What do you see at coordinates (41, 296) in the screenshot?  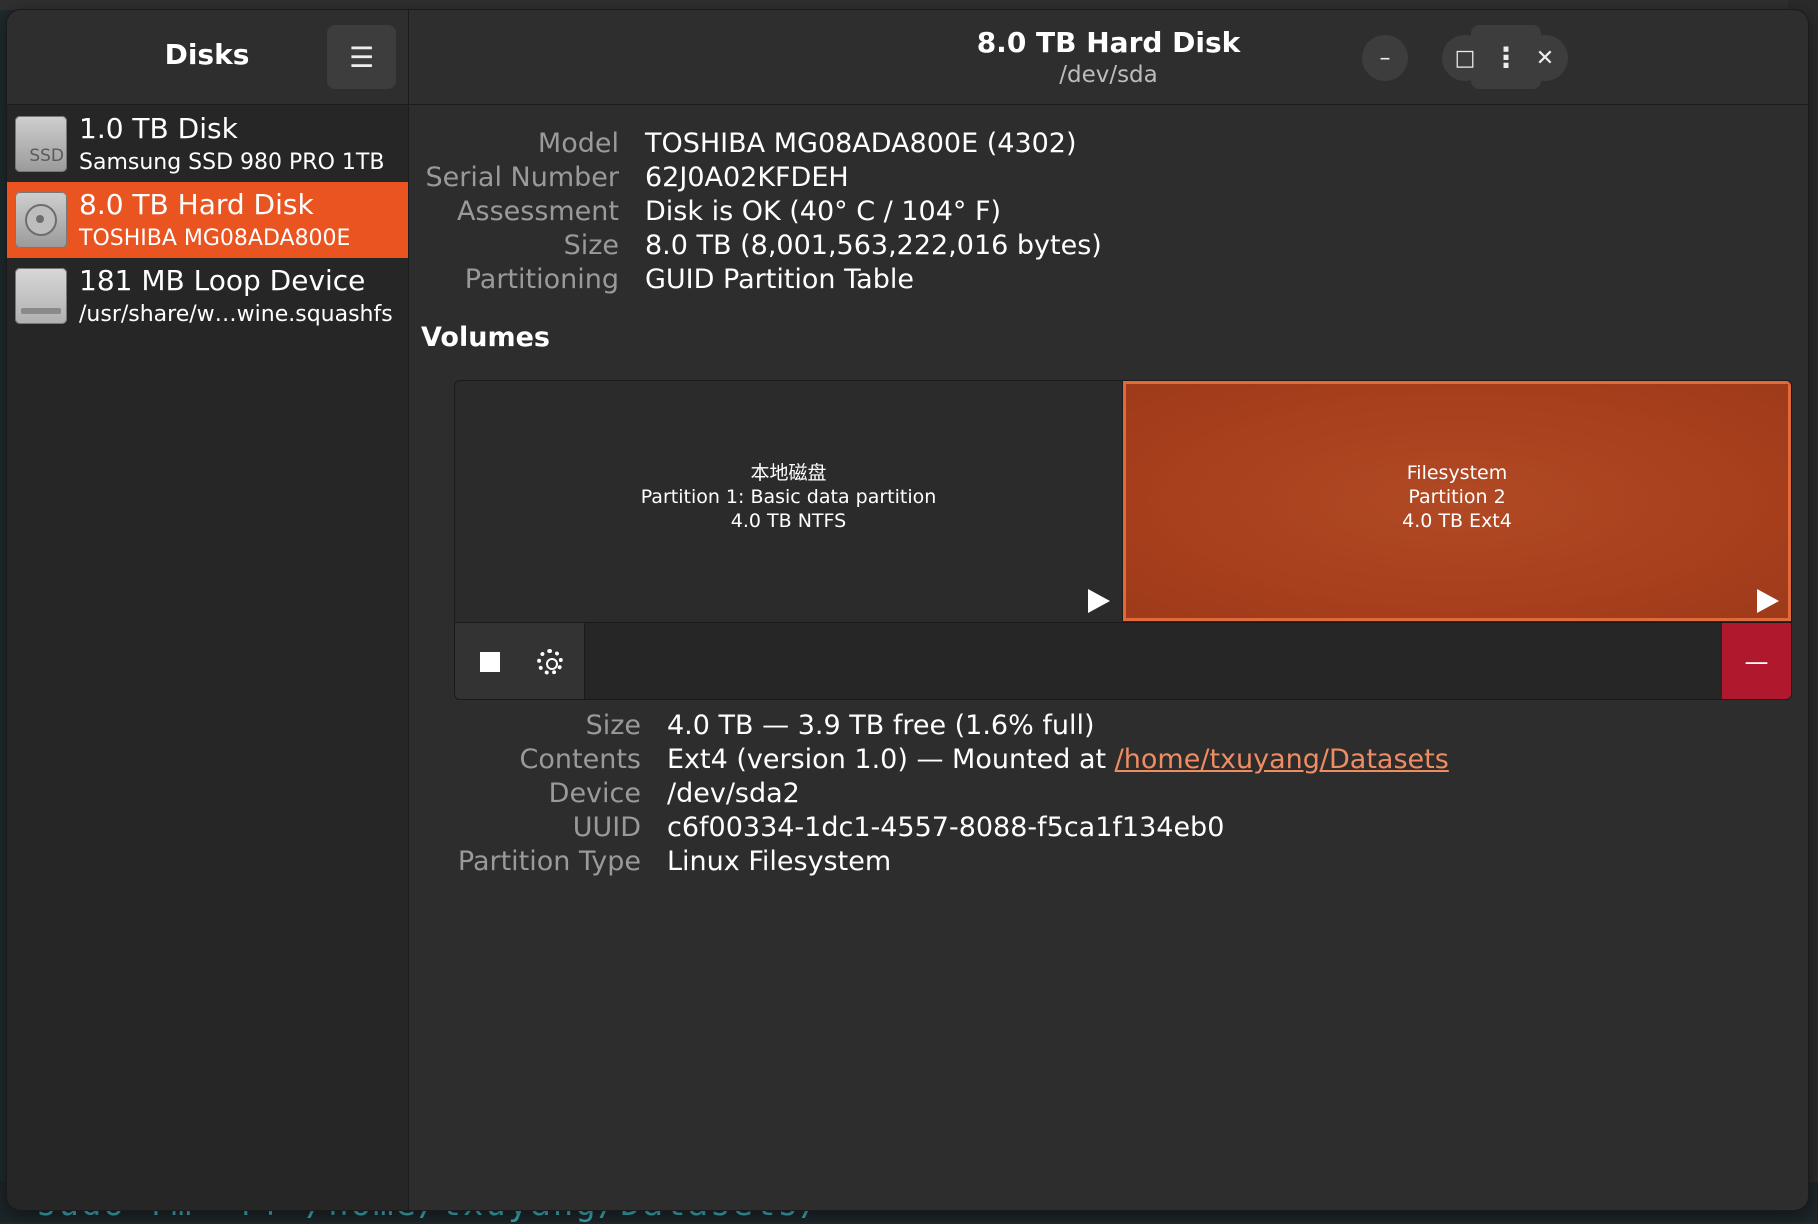 I see `loop-device-icon` at bounding box center [41, 296].